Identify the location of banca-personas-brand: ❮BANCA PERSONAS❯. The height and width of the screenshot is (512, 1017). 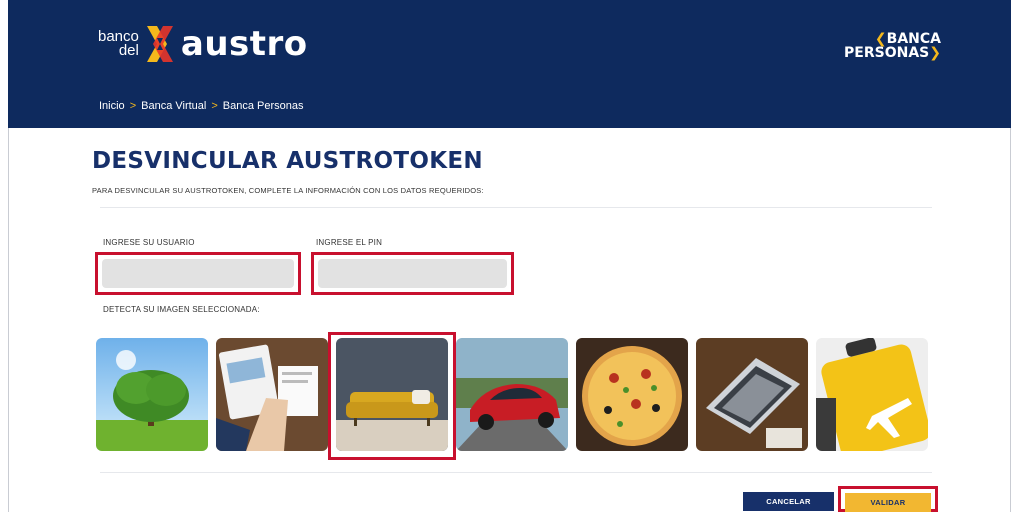
(892, 46).